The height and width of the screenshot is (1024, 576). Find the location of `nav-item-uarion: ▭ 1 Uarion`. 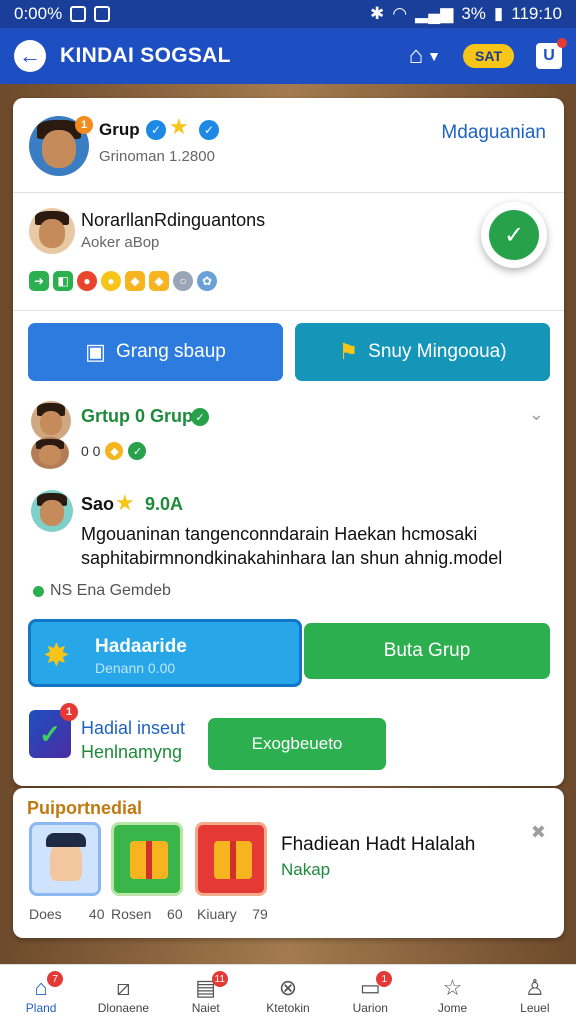

nav-item-uarion: ▭ 1 Uarion is located at coordinates (370, 994).